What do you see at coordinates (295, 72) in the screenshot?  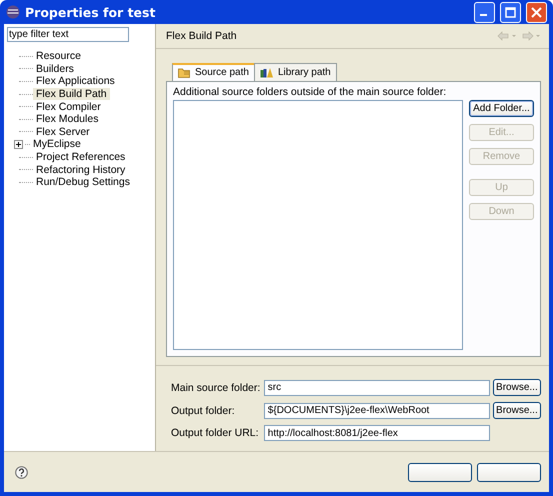 I see `tab: Library path` at bounding box center [295, 72].